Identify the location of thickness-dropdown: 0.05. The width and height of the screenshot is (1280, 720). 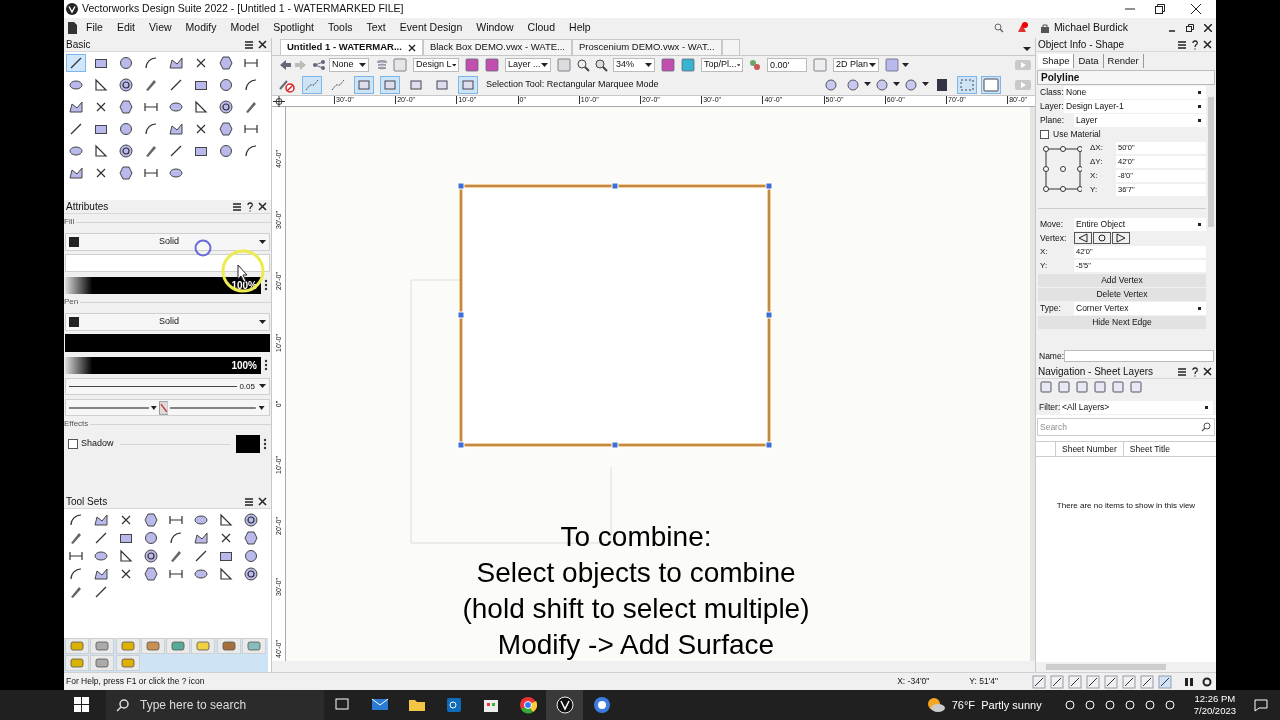
(167, 386).